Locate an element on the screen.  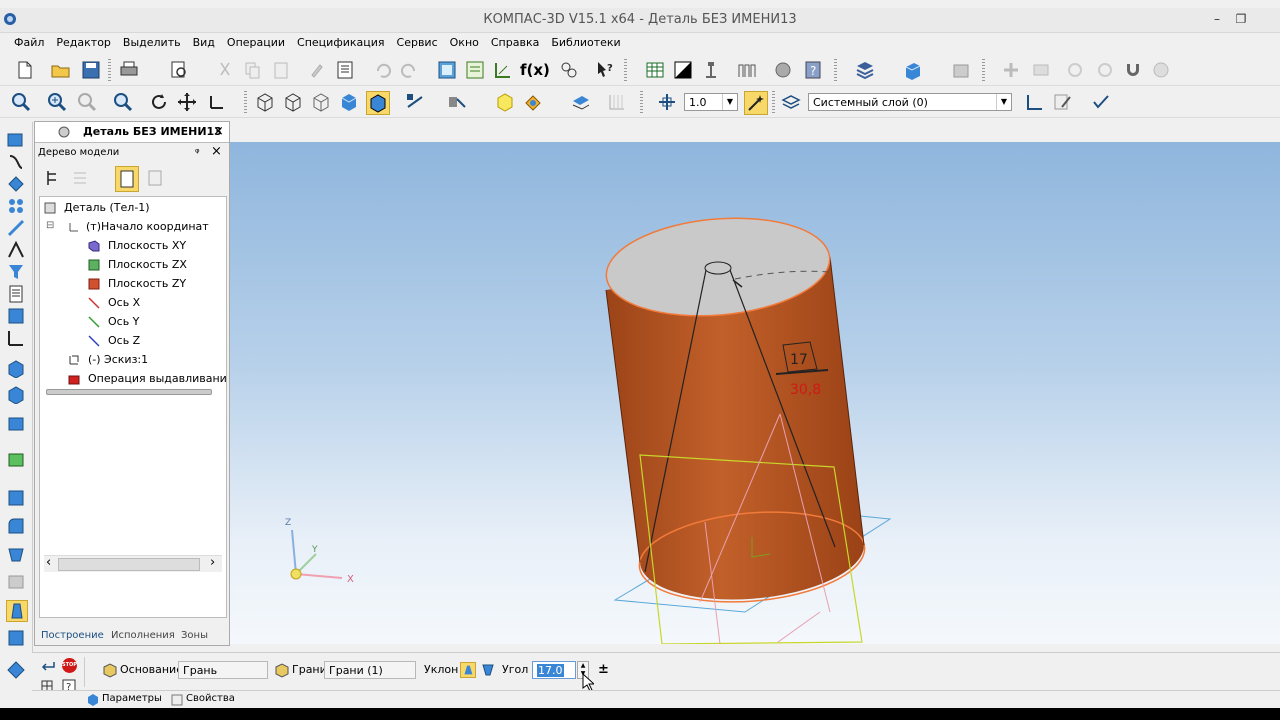
mate-icon is located at coordinates (1075, 70).